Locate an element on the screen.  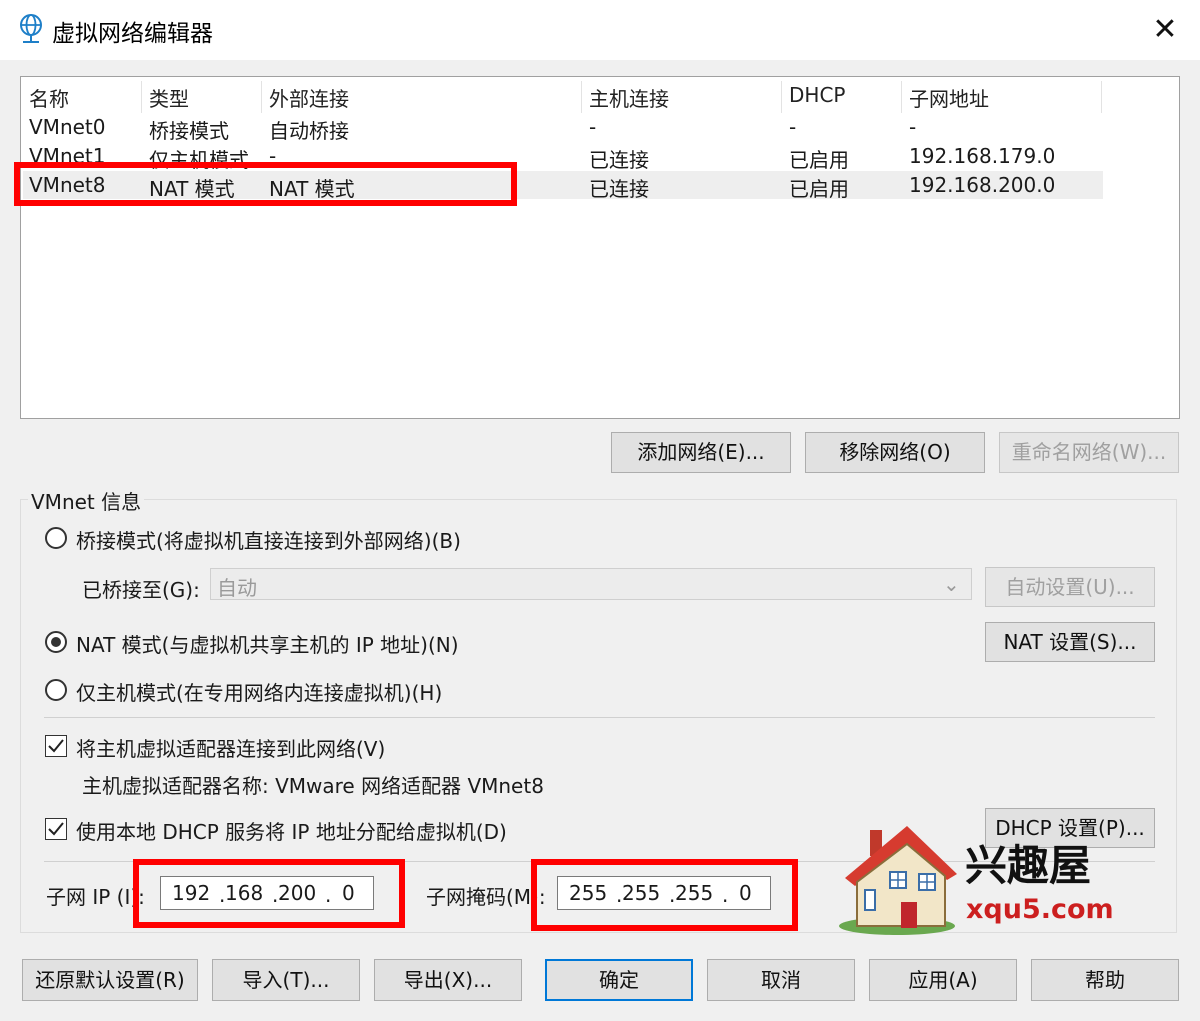
dhcp-checkbox is located at coordinates (56, 829).